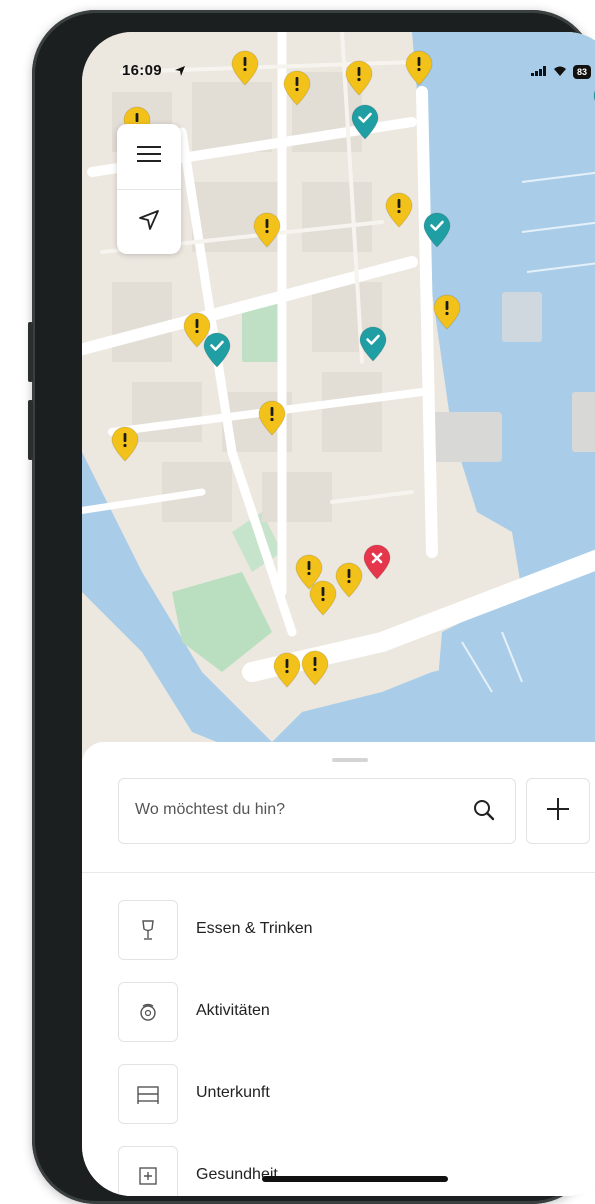  Describe the element at coordinates (484, 812) in the screenshot. I see `search-icon` at that location.